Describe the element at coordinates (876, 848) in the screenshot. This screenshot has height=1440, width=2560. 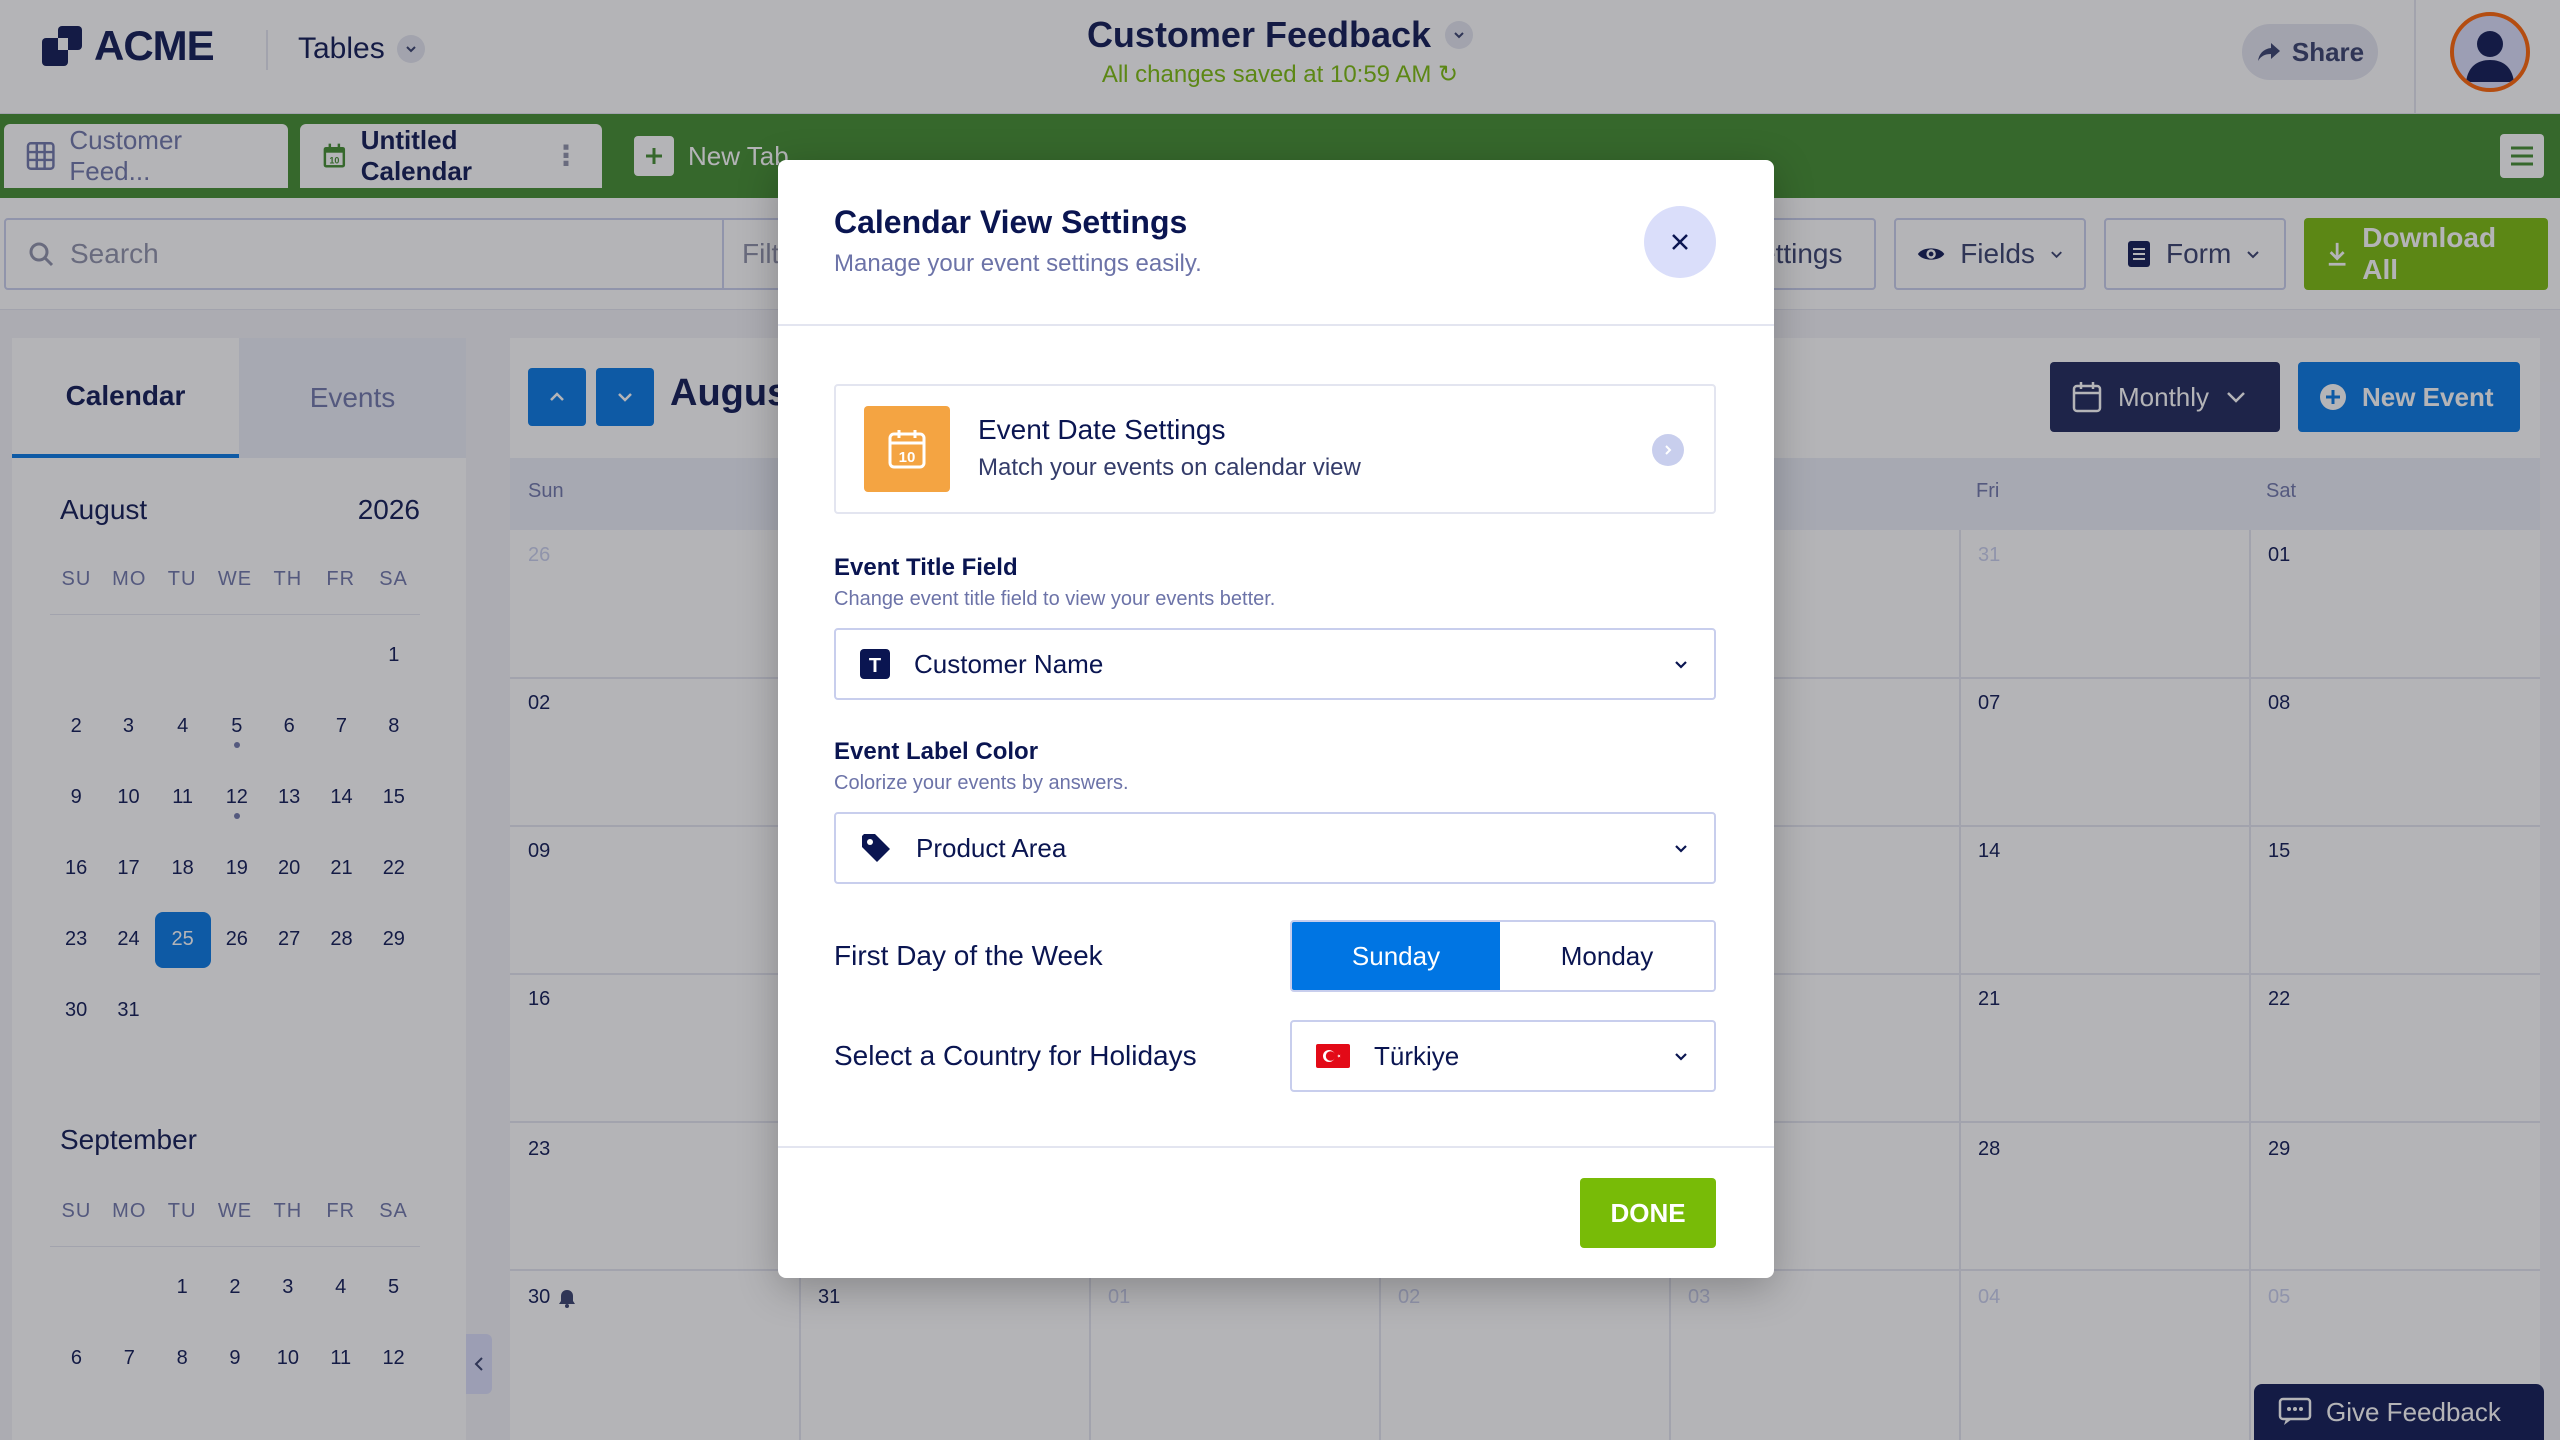
I see `tag-icon` at that location.